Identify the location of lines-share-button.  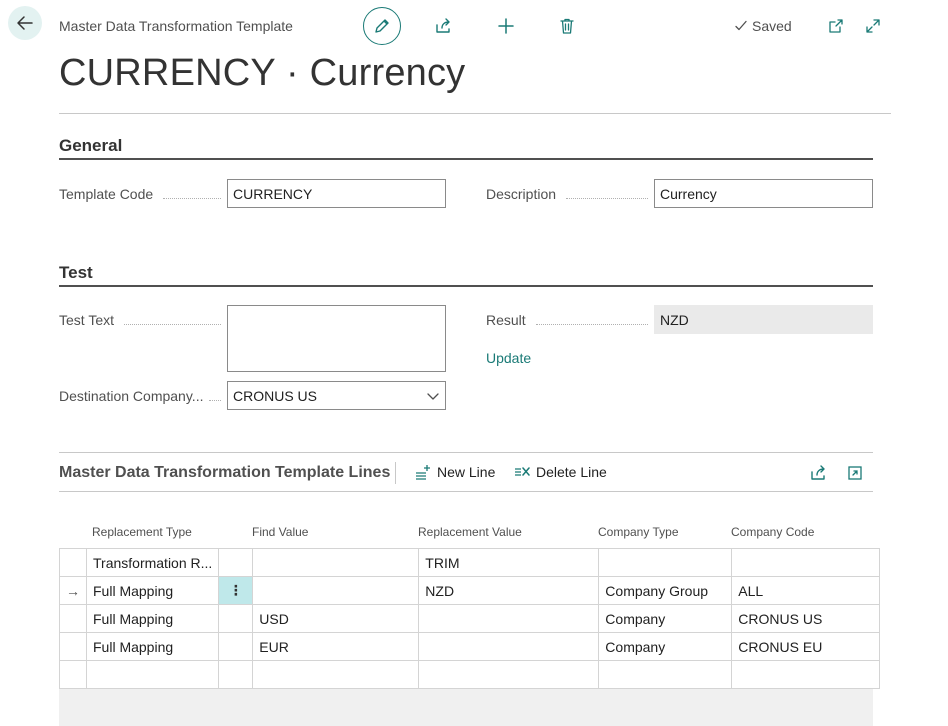
(818, 473).